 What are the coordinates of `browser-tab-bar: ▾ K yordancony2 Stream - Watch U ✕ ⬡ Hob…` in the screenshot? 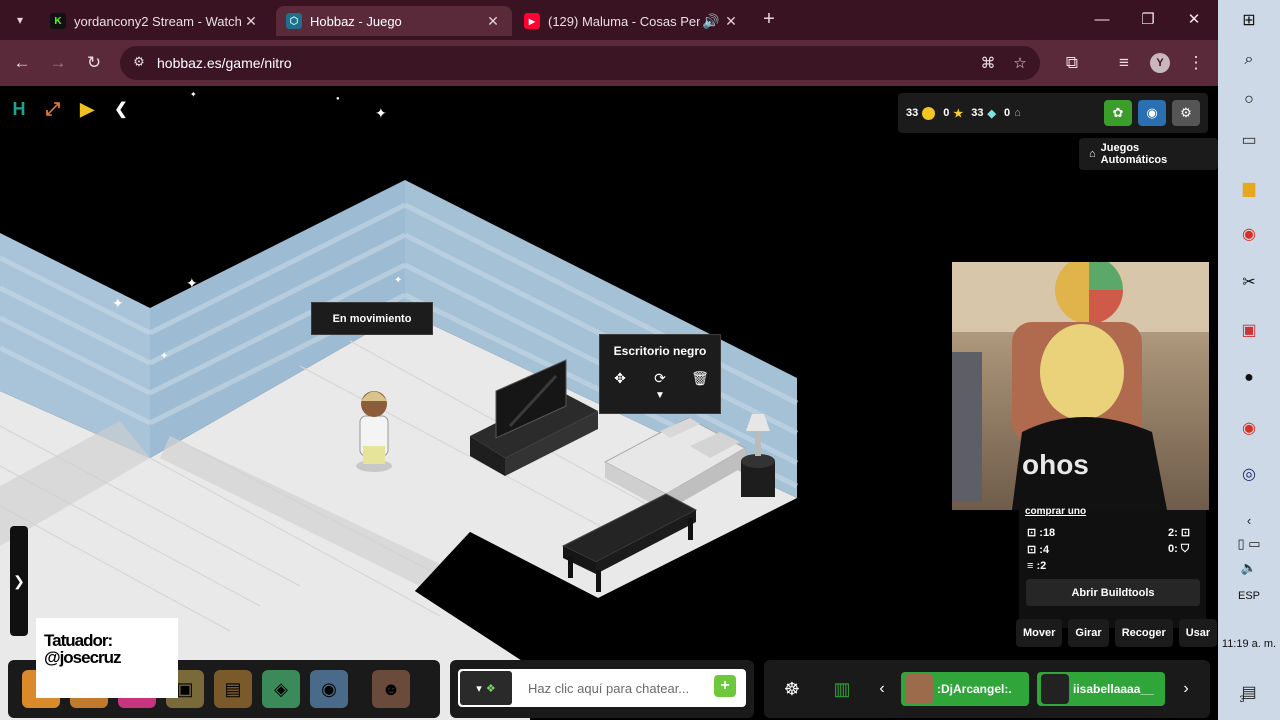 It's located at (609, 20).